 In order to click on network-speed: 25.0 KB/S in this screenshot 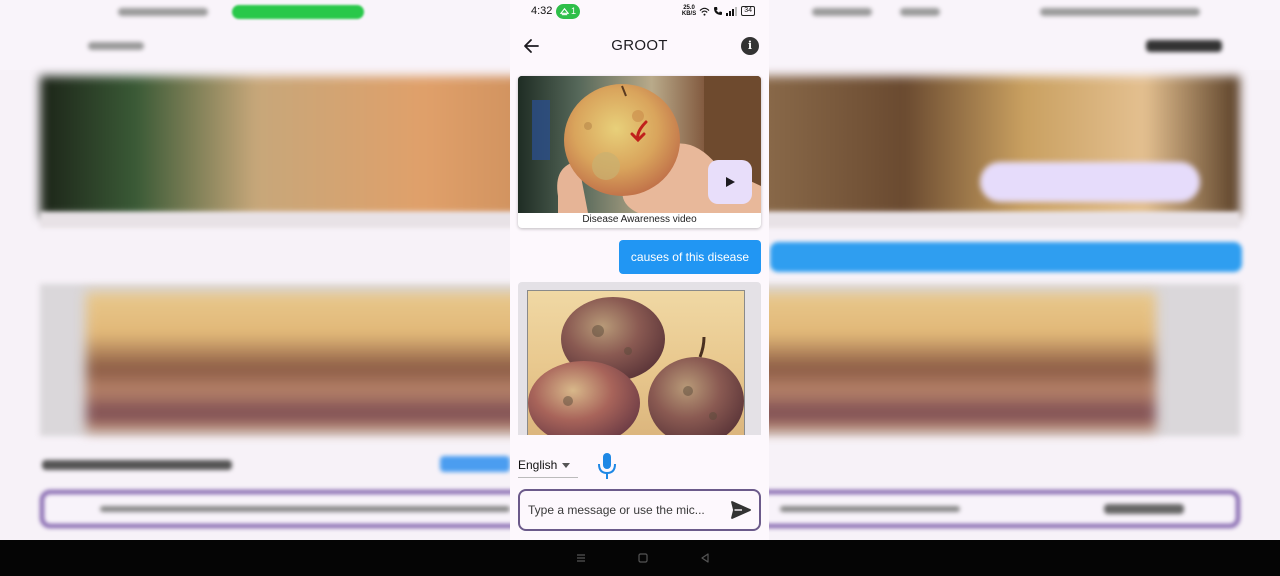, I will do `click(689, 11)`.